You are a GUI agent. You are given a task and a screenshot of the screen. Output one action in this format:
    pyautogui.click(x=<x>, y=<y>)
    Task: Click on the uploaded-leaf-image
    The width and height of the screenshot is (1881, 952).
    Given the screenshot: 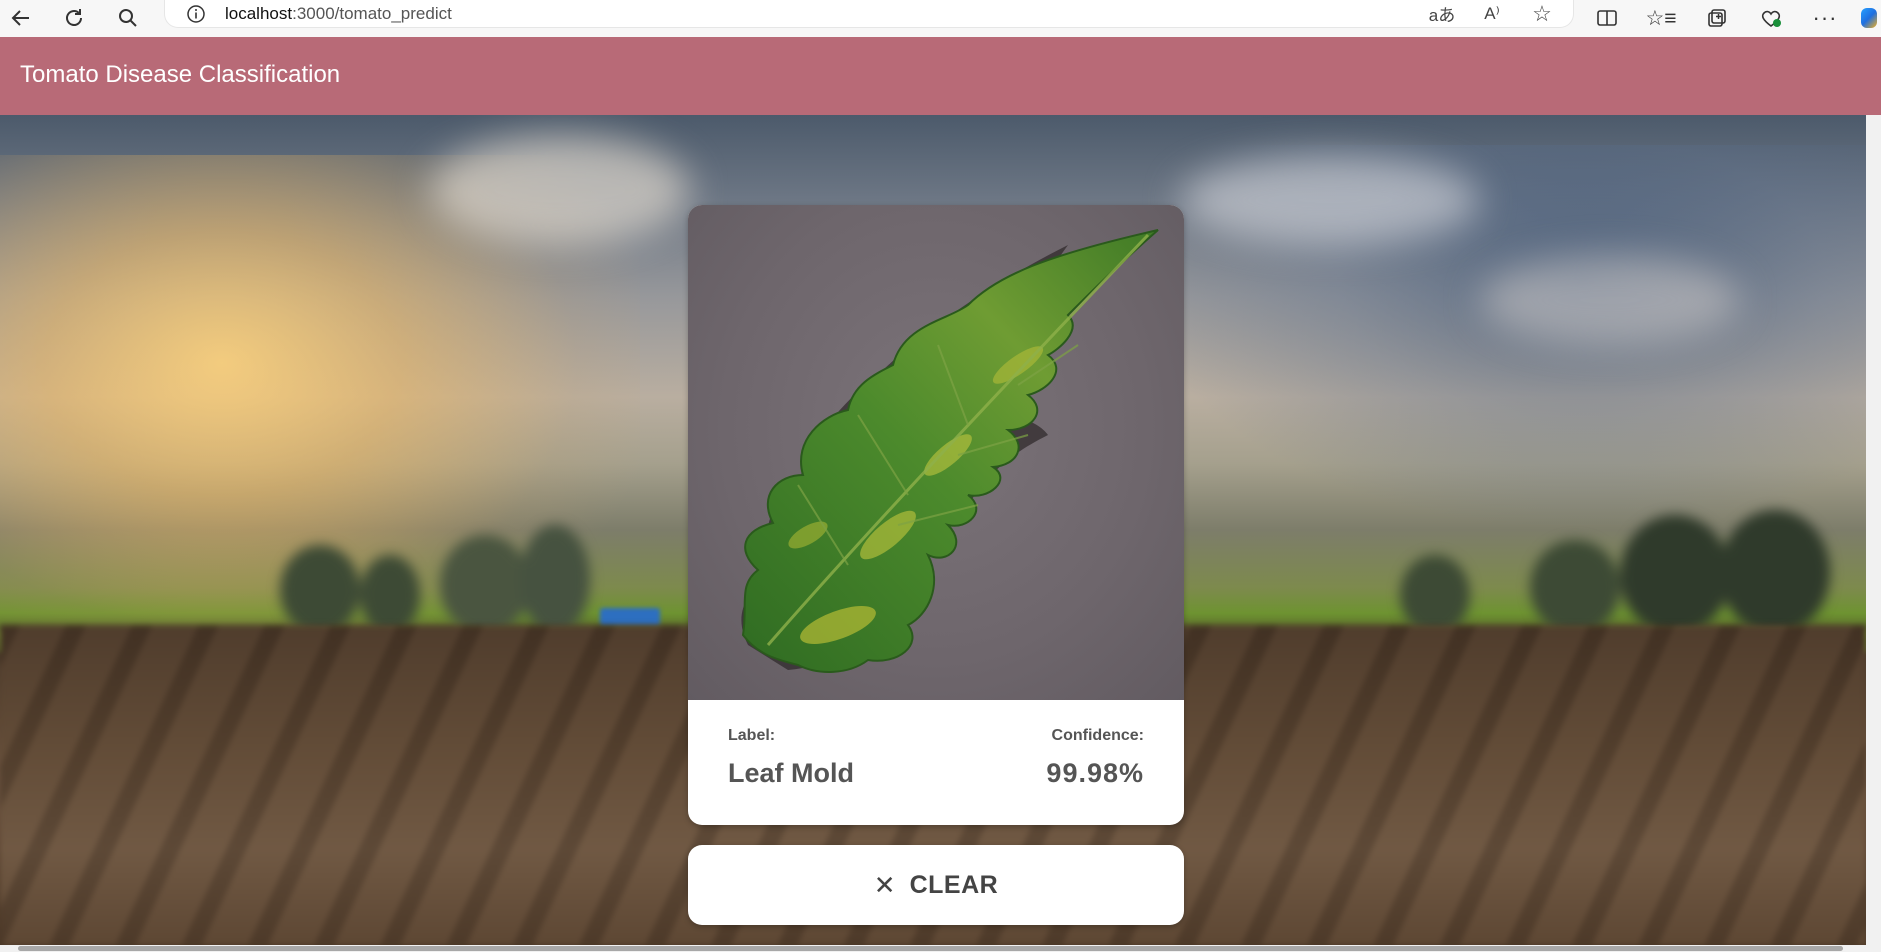 What is the action you would take?
    pyautogui.click(x=936, y=452)
    